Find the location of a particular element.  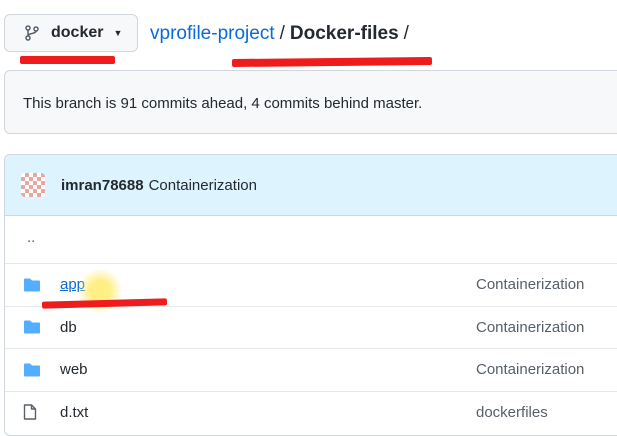

commit-author: imran78688 is located at coordinates (102, 185).